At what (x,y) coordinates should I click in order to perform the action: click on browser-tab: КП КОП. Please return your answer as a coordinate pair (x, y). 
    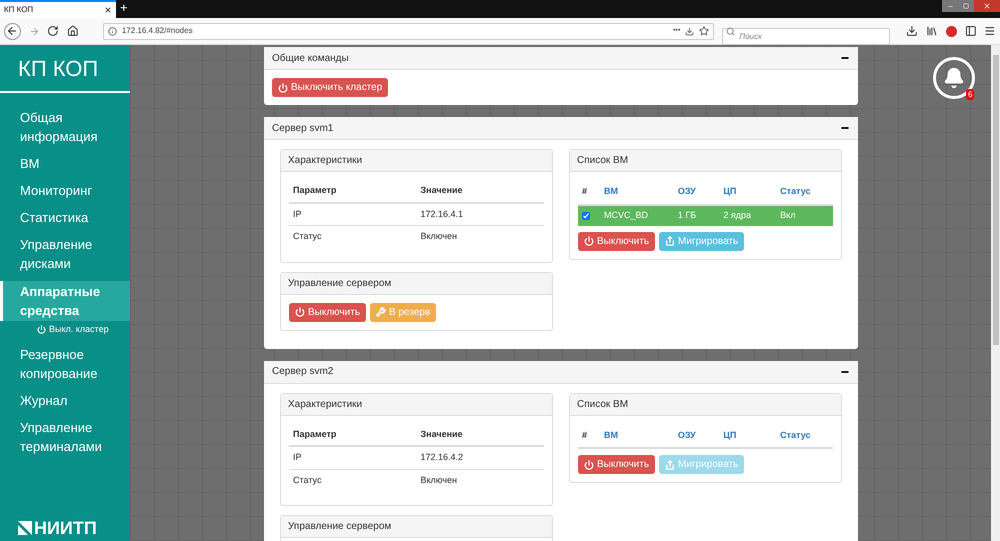
    Looking at the image, I should click on (58, 9).